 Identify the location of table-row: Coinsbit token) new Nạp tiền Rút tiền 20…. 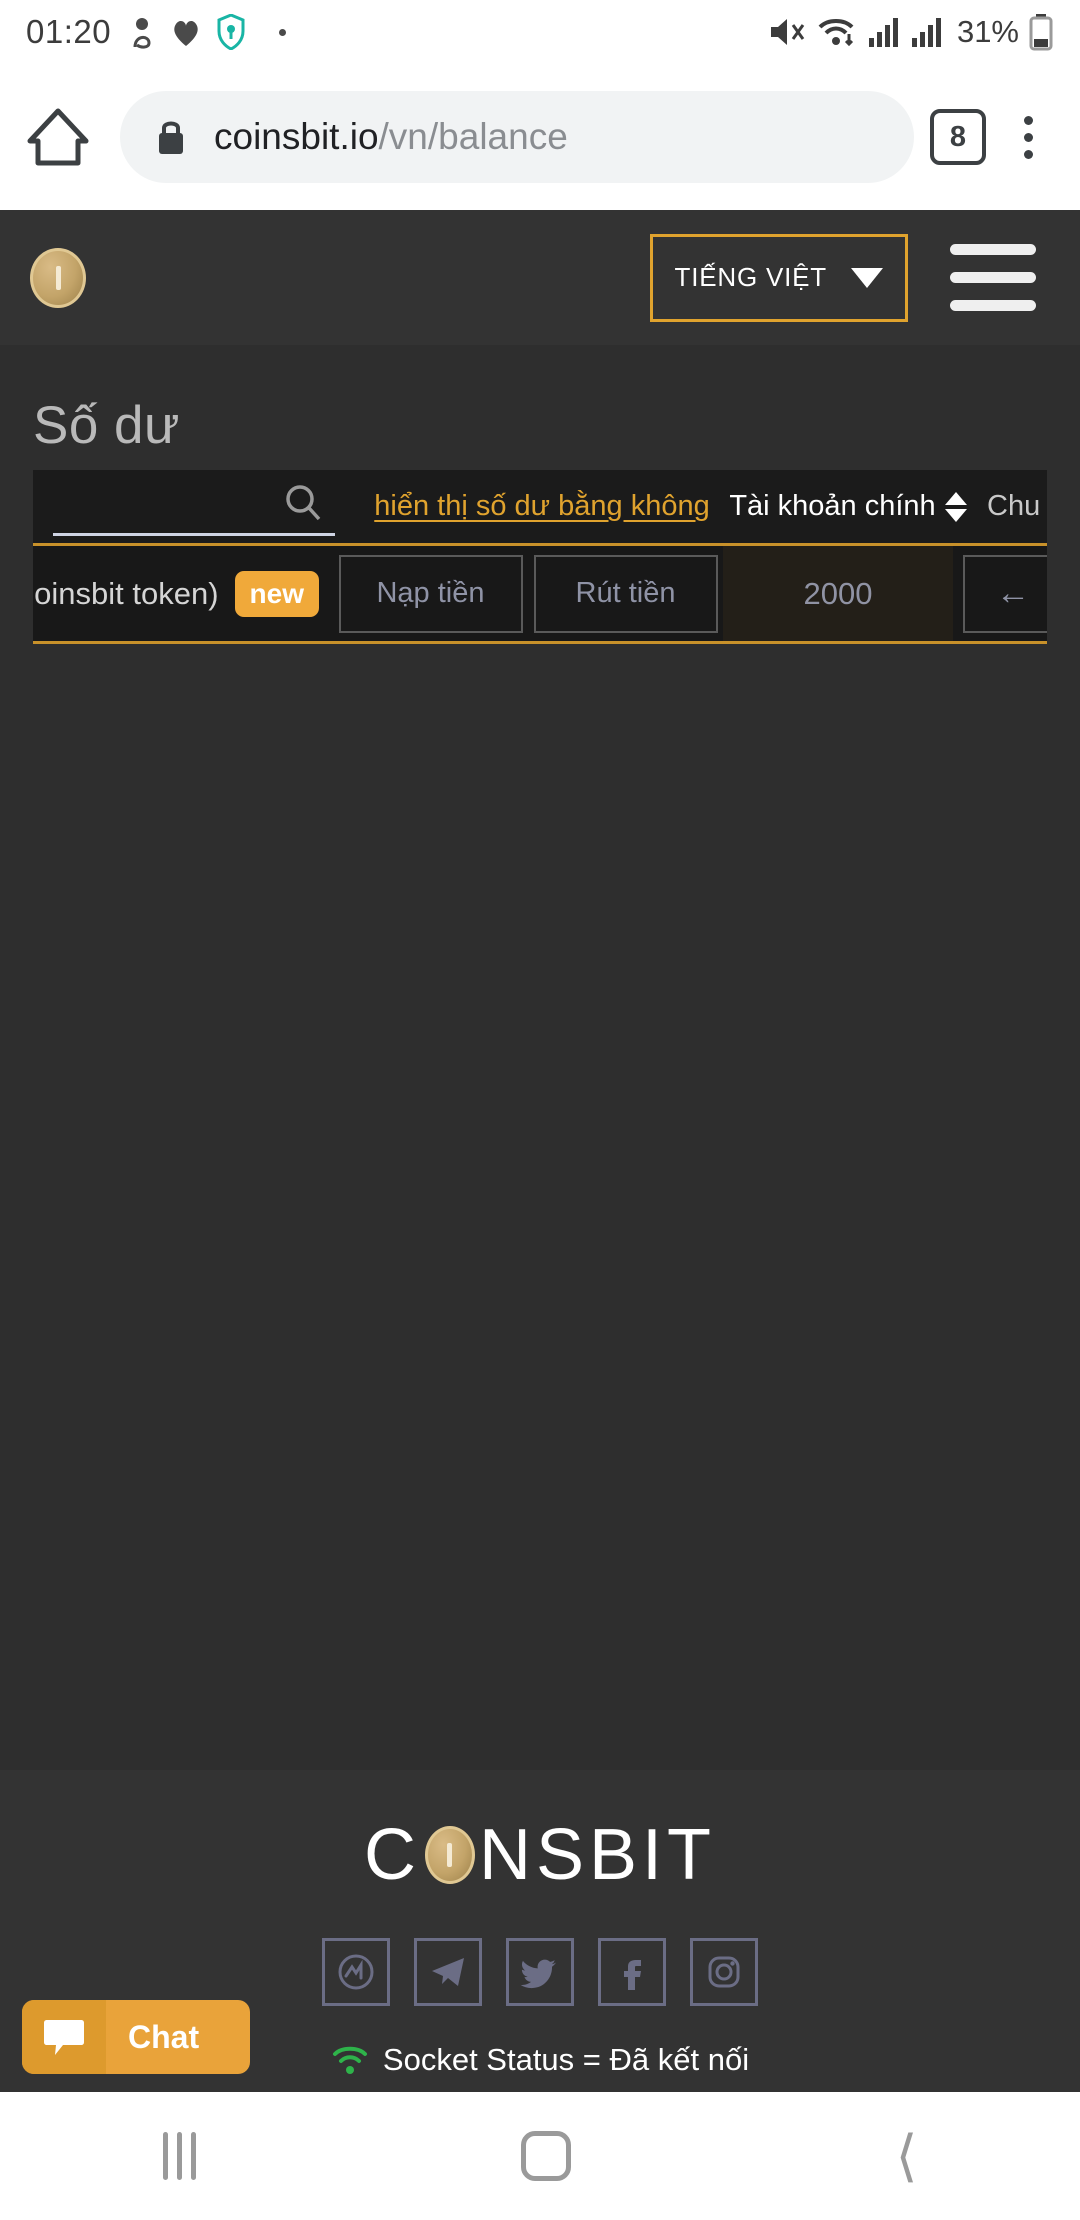
(540, 595).